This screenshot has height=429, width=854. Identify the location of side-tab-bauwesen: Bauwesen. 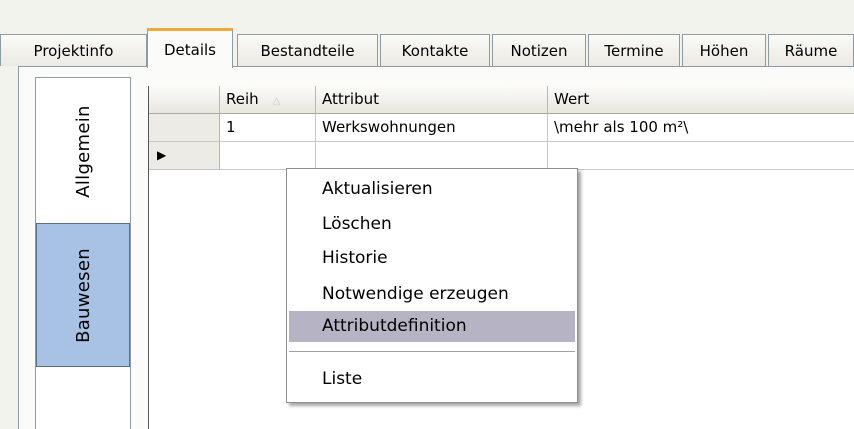
(83, 295).